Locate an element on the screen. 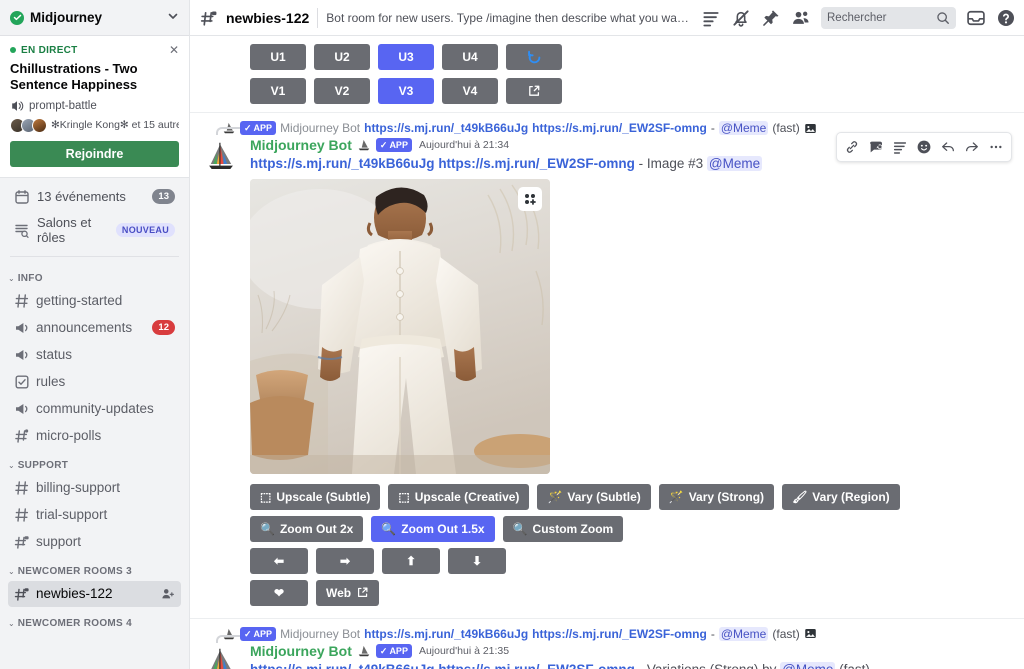 This screenshot has width=1024, height=669. channel-label: micro-polls is located at coordinates (69, 435).